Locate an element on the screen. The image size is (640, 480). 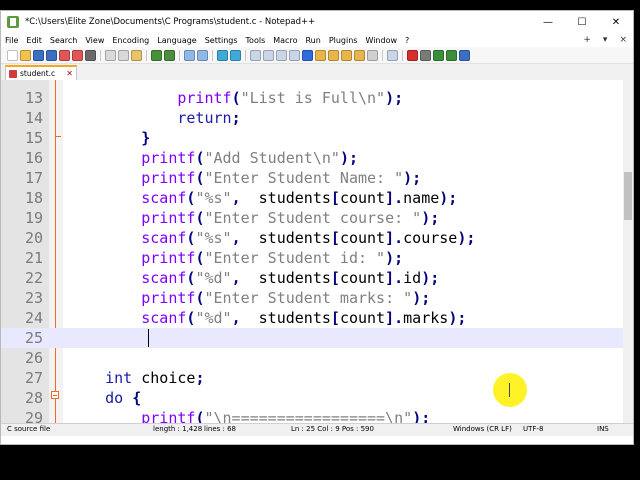
code-text: printf("List is Full\n"); is located at coordinates (236, 98).